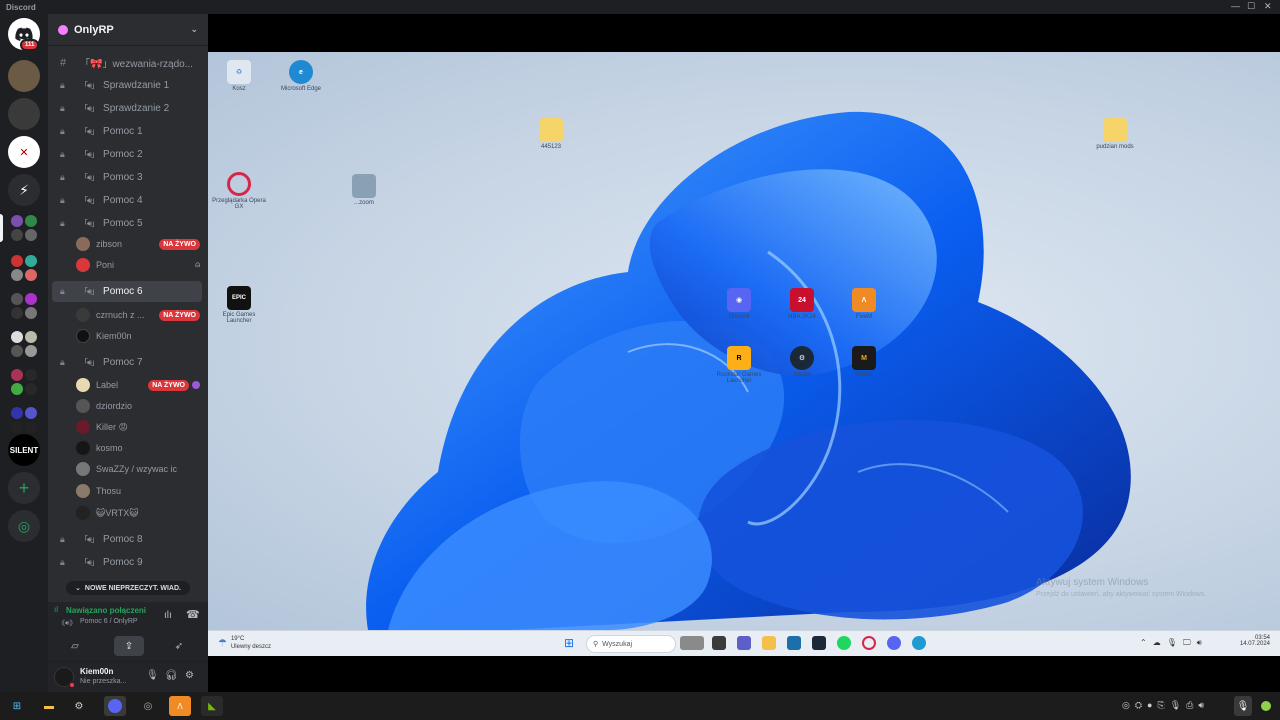 This screenshot has width=1280, height=720. Describe the element at coordinates (739, 304) in the screenshot. I see `desktop-icon: ◉ Discord` at that location.